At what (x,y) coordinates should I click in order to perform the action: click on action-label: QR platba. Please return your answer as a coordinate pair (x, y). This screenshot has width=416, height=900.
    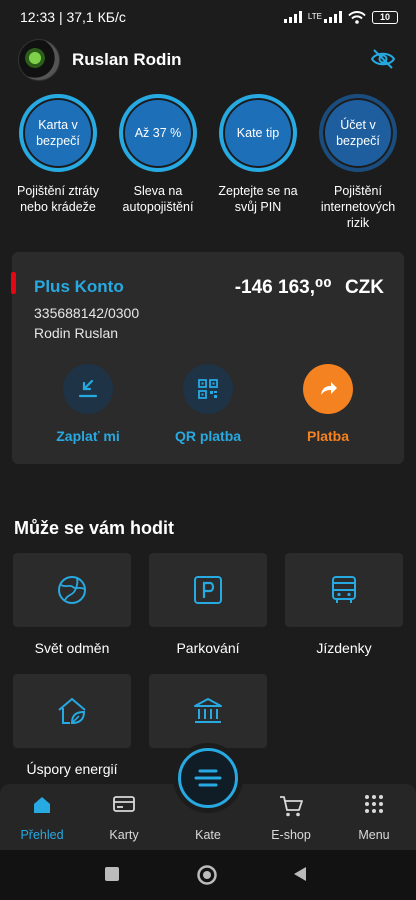
    Looking at the image, I should click on (208, 436).